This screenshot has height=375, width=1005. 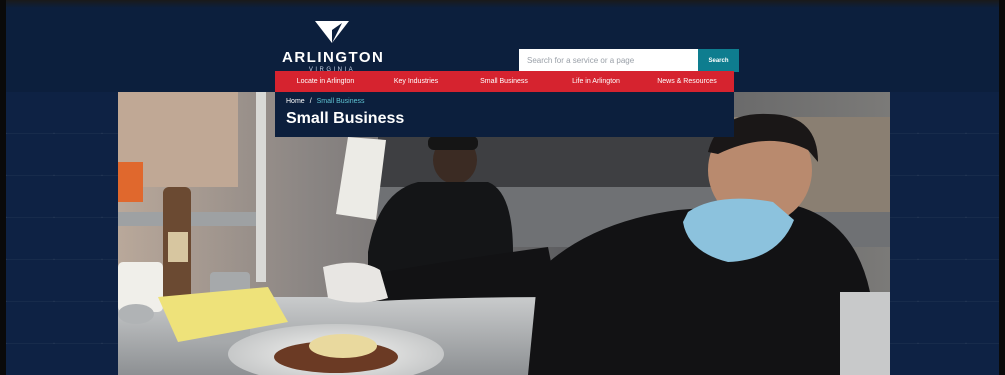 I want to click on nav-item-life: Life in Arlington, so click(x=596, y=81).